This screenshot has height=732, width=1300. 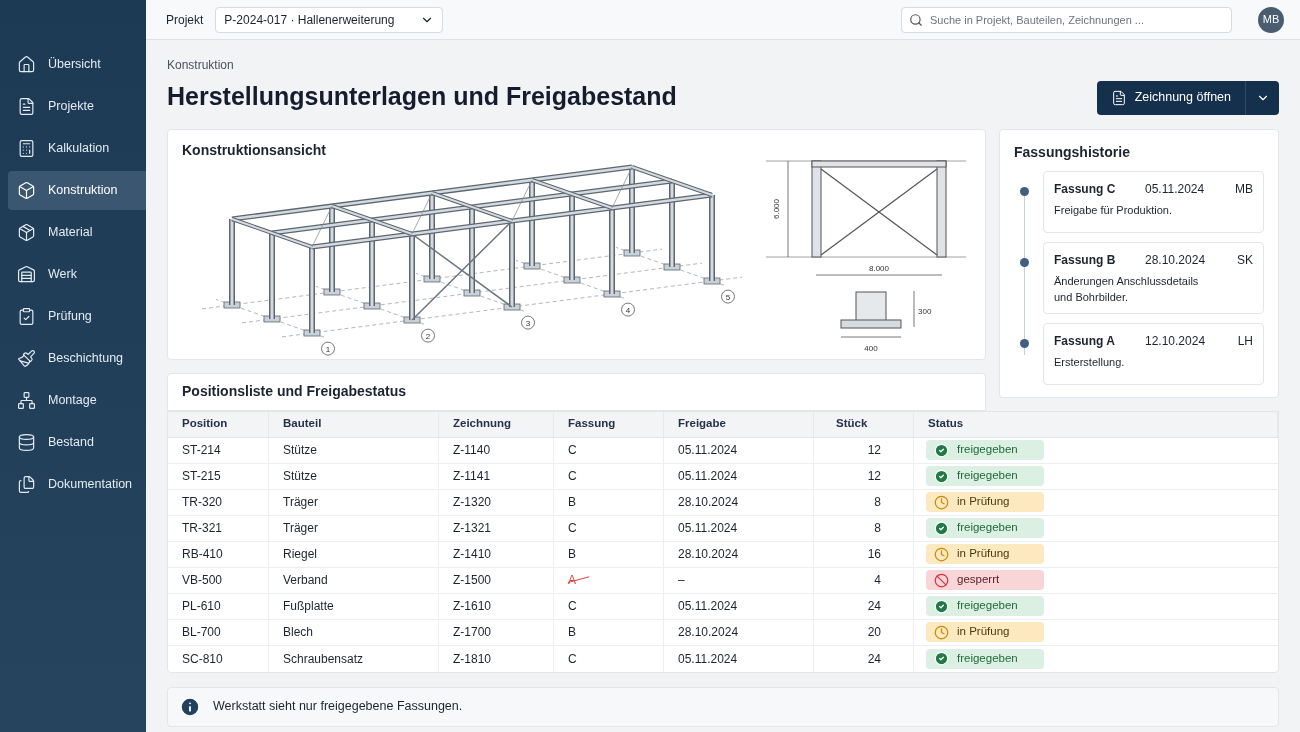 I want to click on info-icon, so click(x=190, y=706).